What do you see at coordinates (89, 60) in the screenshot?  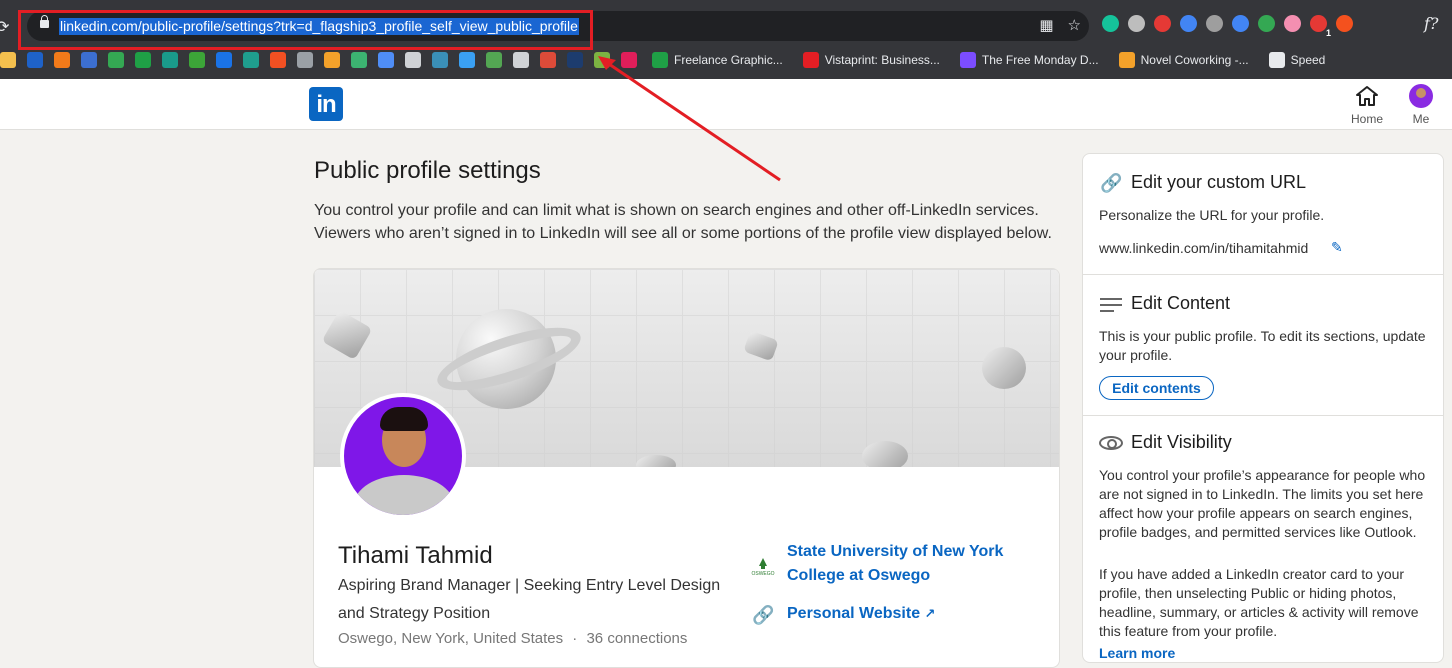 I see `atlas-icon` at bounding box center [89, 60].